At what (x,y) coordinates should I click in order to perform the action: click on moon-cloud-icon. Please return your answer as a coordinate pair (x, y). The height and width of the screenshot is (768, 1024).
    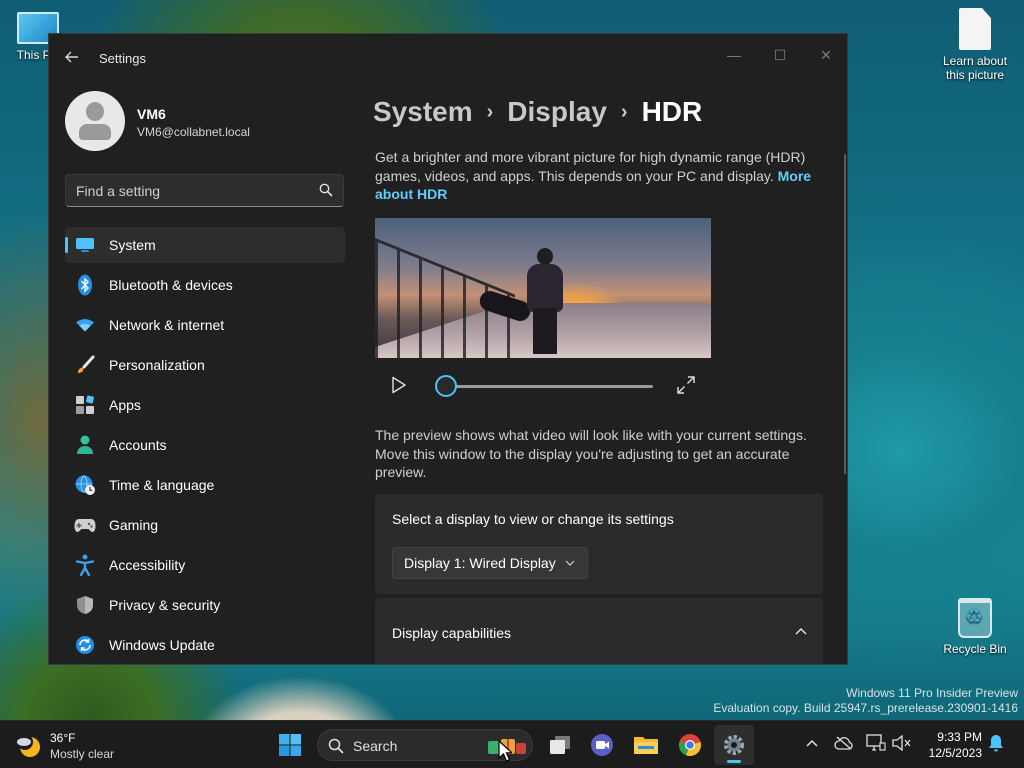
    Looking at the image, I should click on (28, 745).